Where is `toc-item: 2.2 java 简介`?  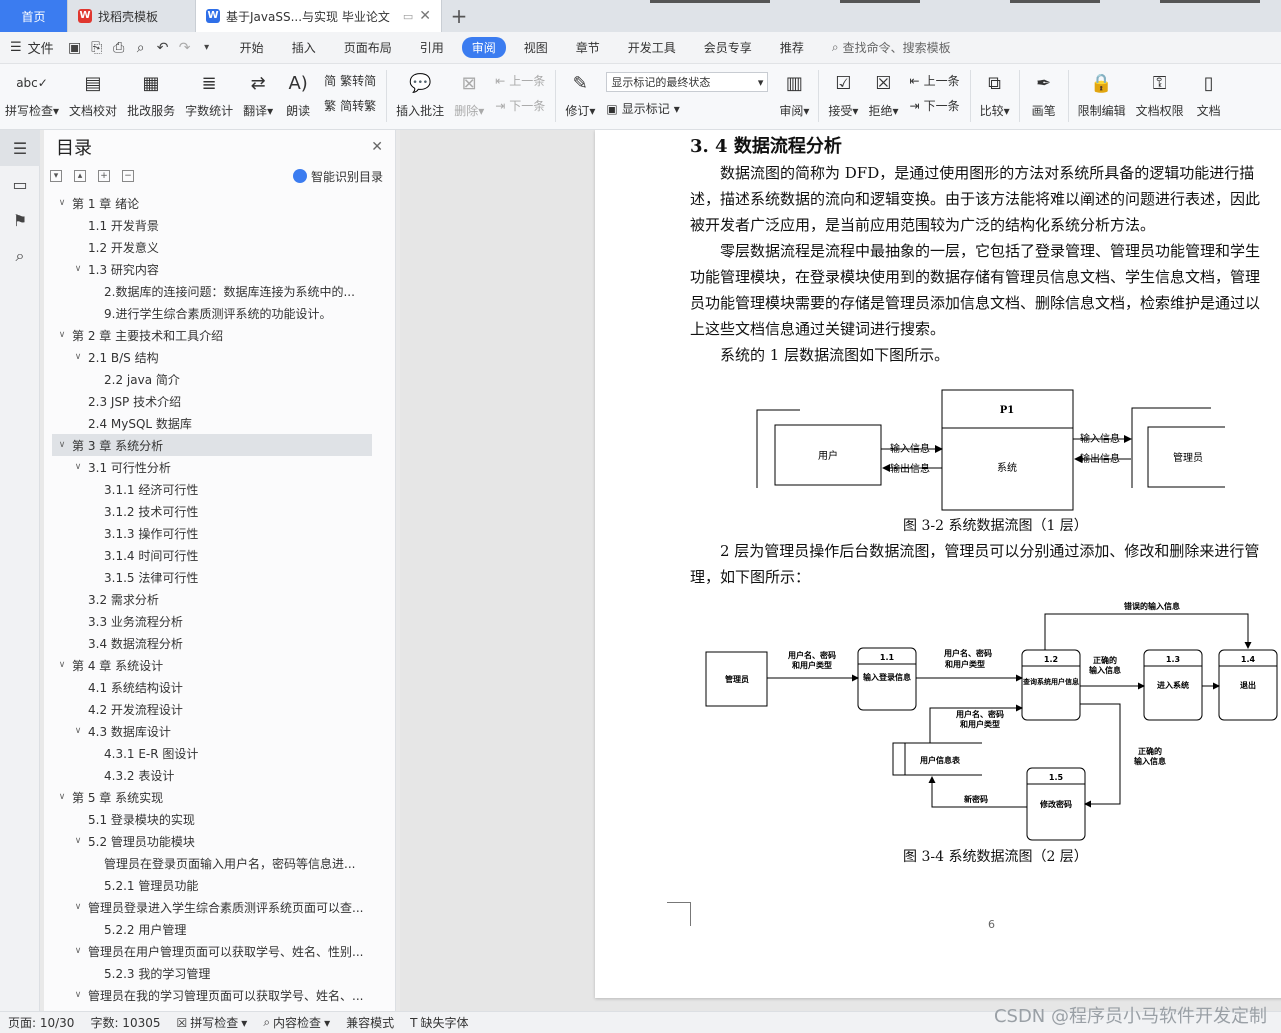 toc-item: 2.2 java 简介 is located at coordinates (212, 379).